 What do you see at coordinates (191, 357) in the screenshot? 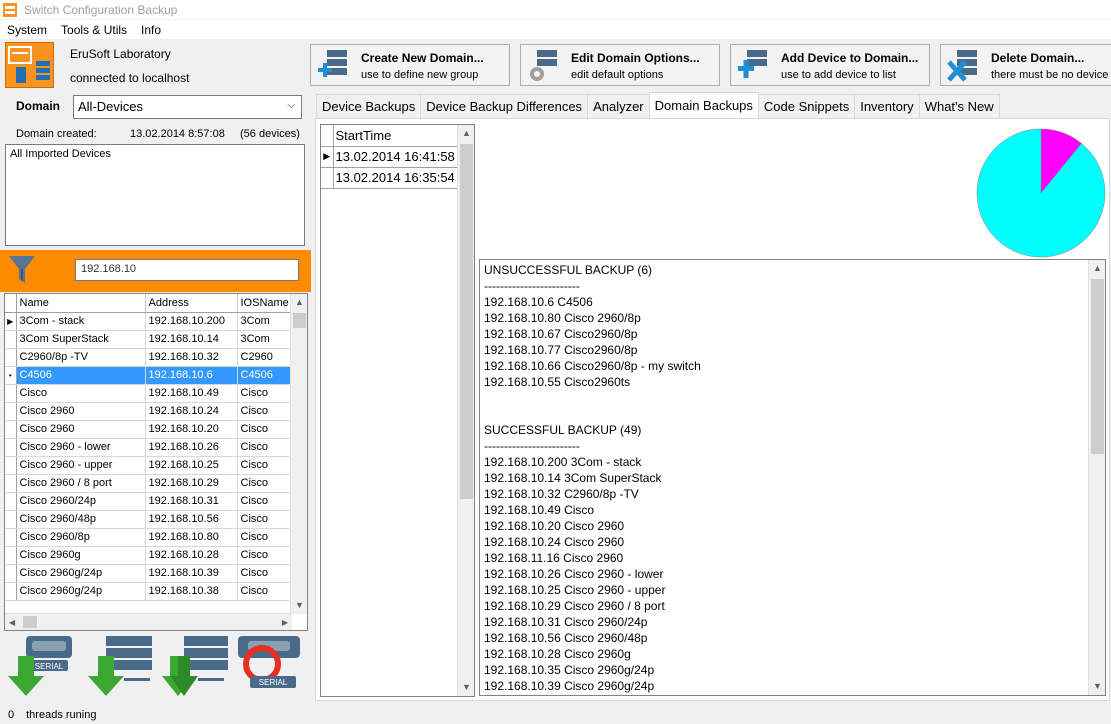
I see `device-address: 192.168.10.32` at bounding box center [191, 357].